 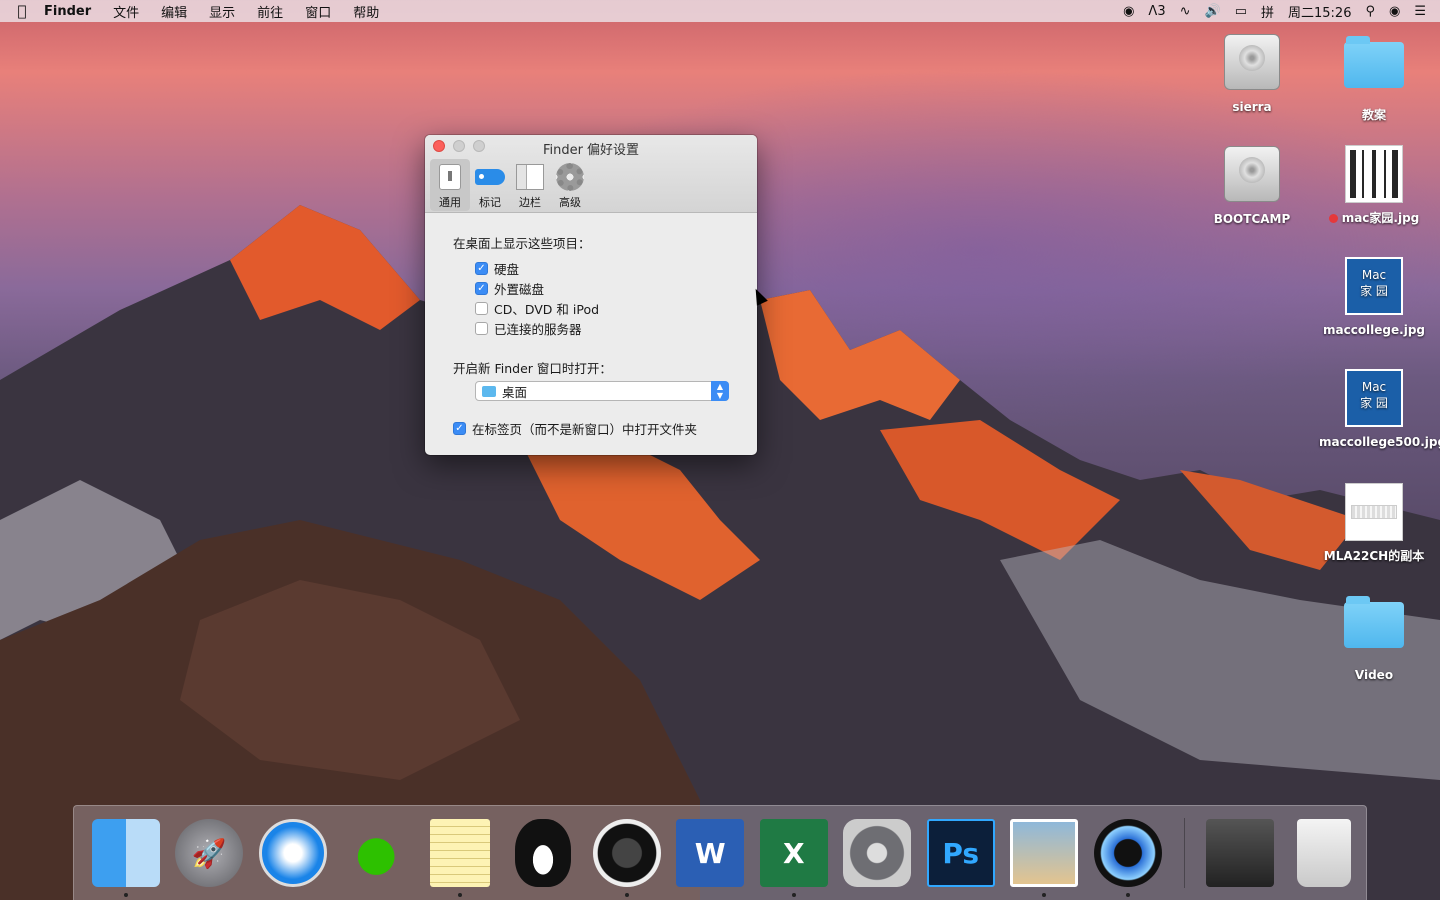 I want to click on dock-item-obs, so click(x=627, y=853).